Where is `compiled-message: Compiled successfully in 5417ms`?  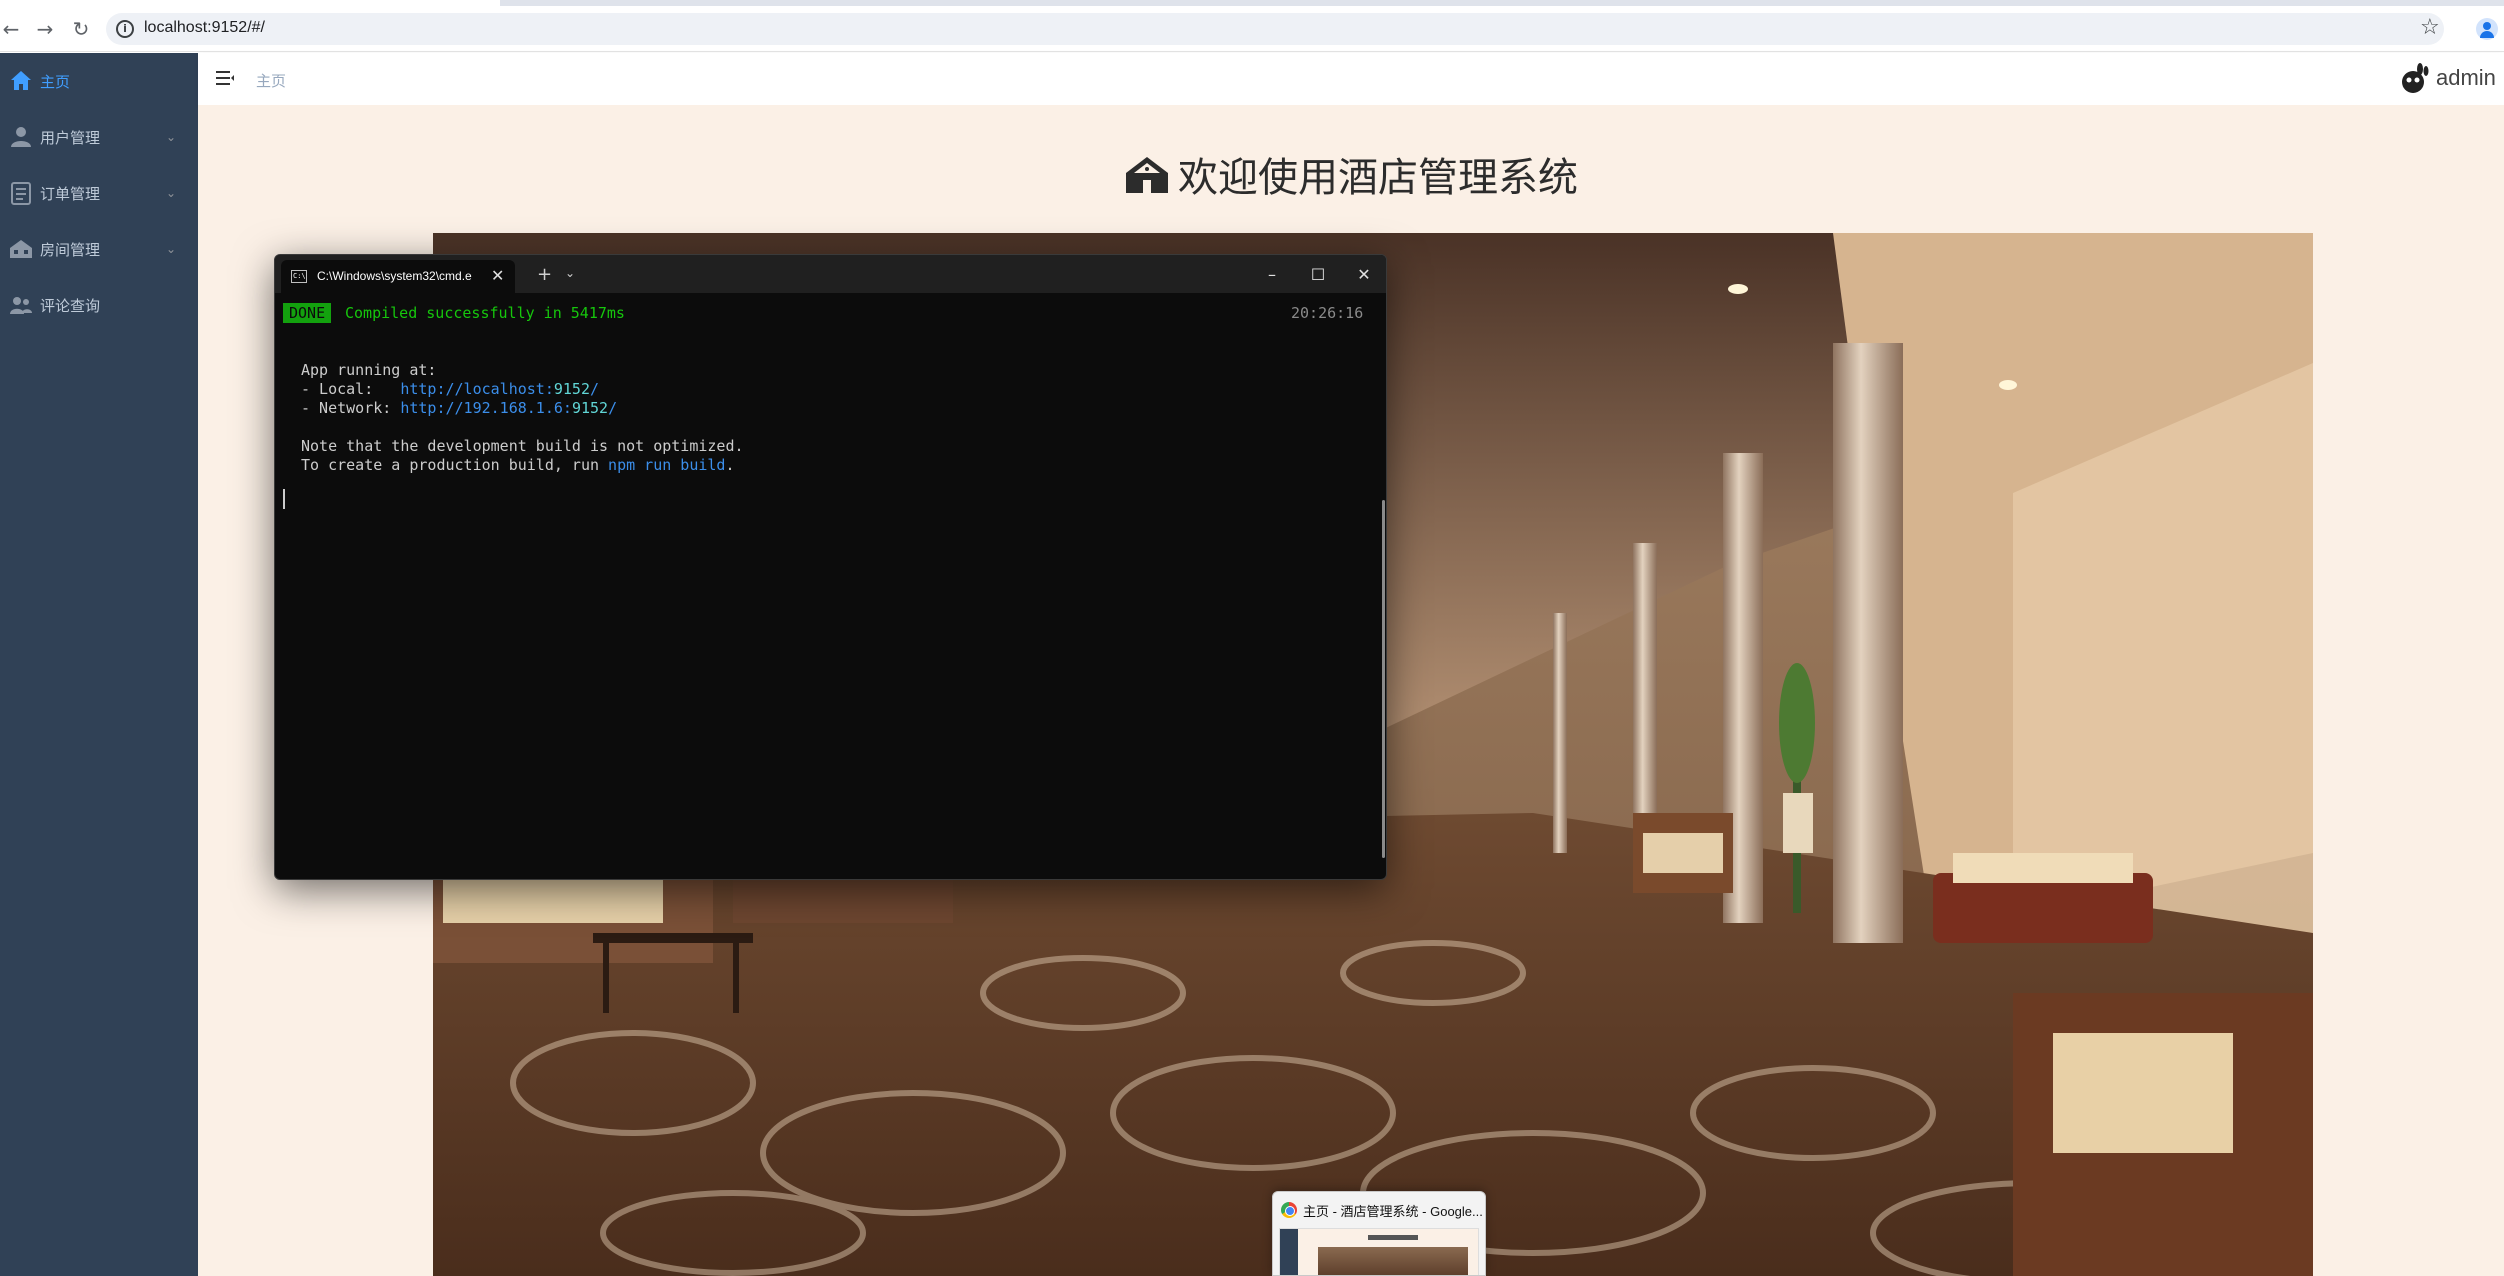 compiled-message: Compiled successfully in 5417ms is located at coordinates (485, 313).